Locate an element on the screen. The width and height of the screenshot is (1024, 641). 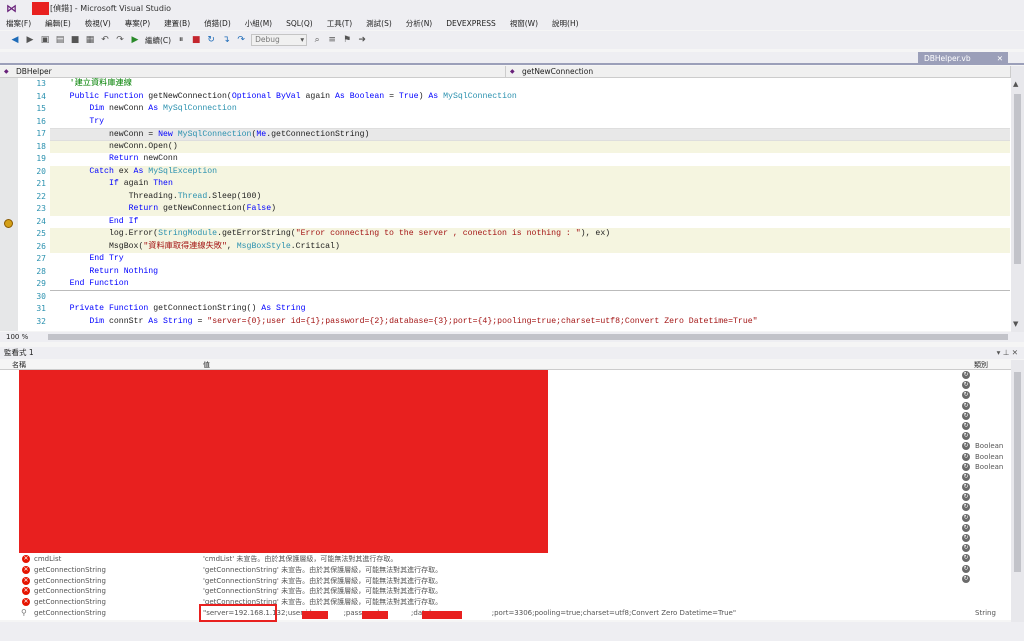
code-line: Threading.Thread.Sleep(100) is located at coordinates (530, 196).